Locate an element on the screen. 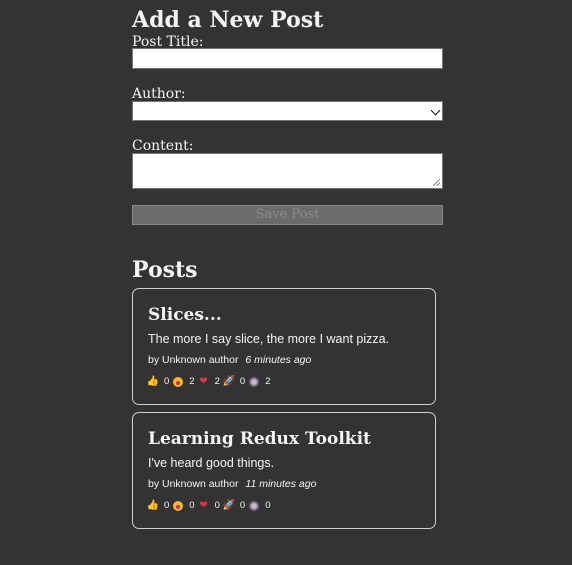 This screenshot has height=565, width=572. content-textarea is located at coordinates (287, 171).